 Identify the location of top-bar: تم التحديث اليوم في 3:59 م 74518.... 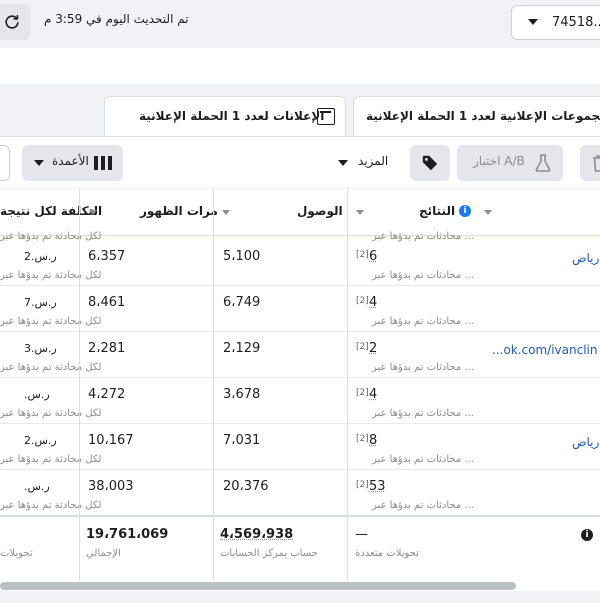
(300, 22).